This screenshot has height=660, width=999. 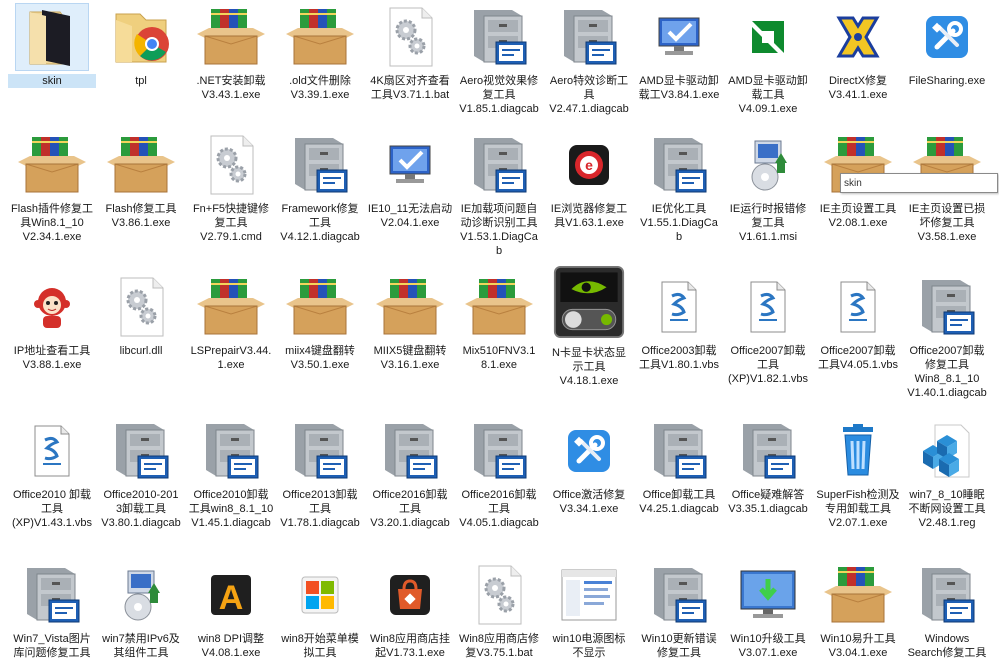 I want to click on file-item: Aero视觉效果修 复工具 V1.85.1.diagcab, so click(x=499, y=60).